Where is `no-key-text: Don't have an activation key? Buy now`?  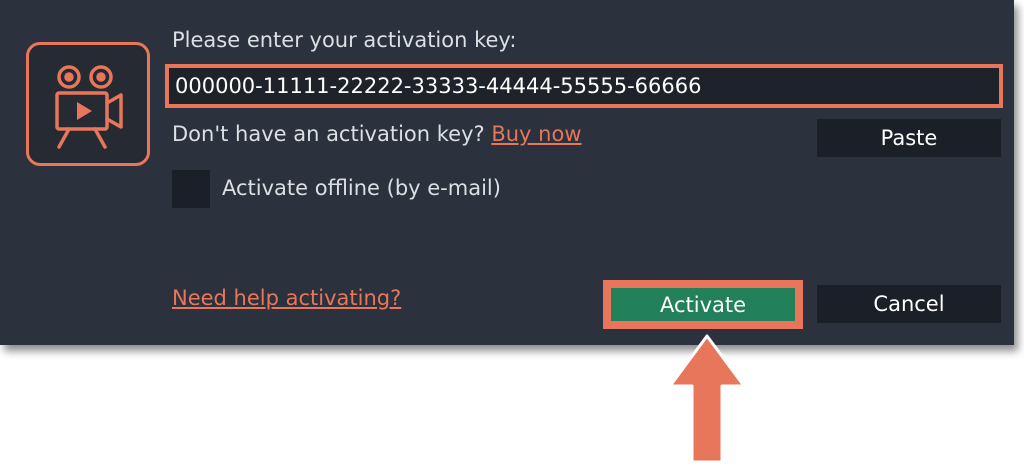 no-key-text: Don't have an activation key? Buy now is located at coordinates (377, 134).